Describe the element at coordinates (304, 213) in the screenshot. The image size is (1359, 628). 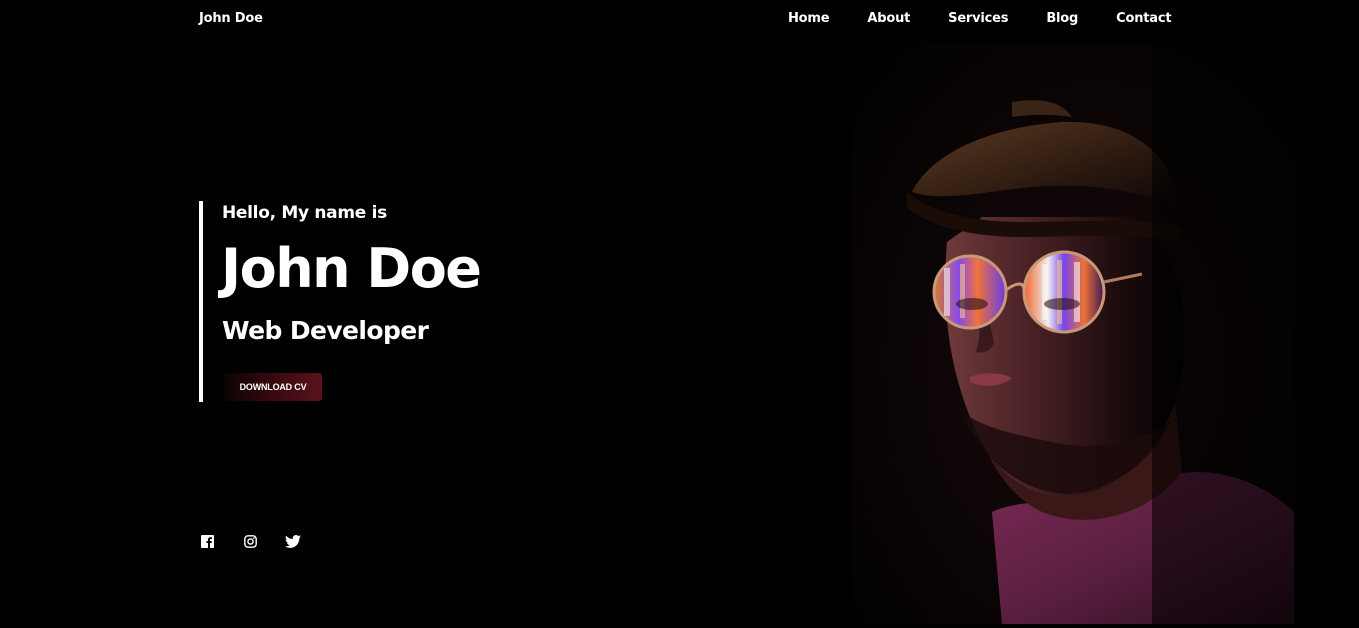
I see `hero-greeting: Hello, My name is` at that location.